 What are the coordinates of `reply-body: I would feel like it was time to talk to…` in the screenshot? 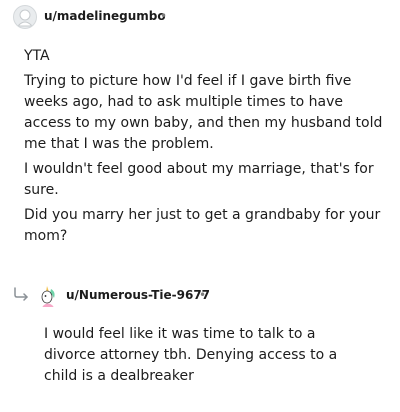 It's located at (204, 355).